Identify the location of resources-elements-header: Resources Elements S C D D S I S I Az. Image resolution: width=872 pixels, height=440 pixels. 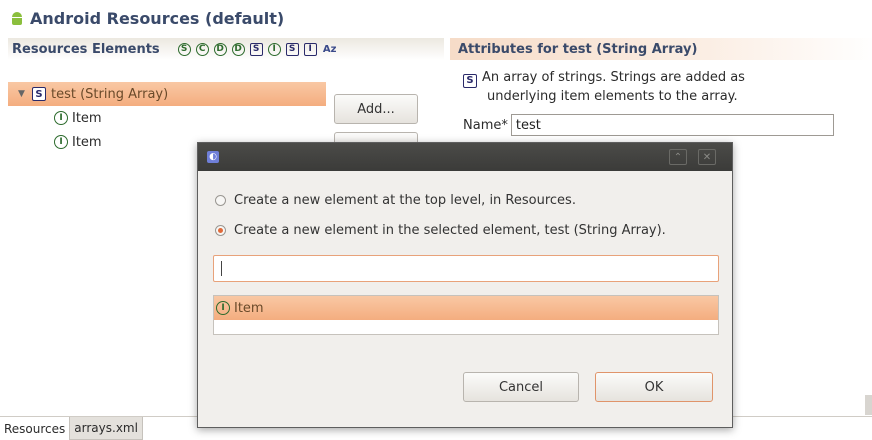
(226, 49).